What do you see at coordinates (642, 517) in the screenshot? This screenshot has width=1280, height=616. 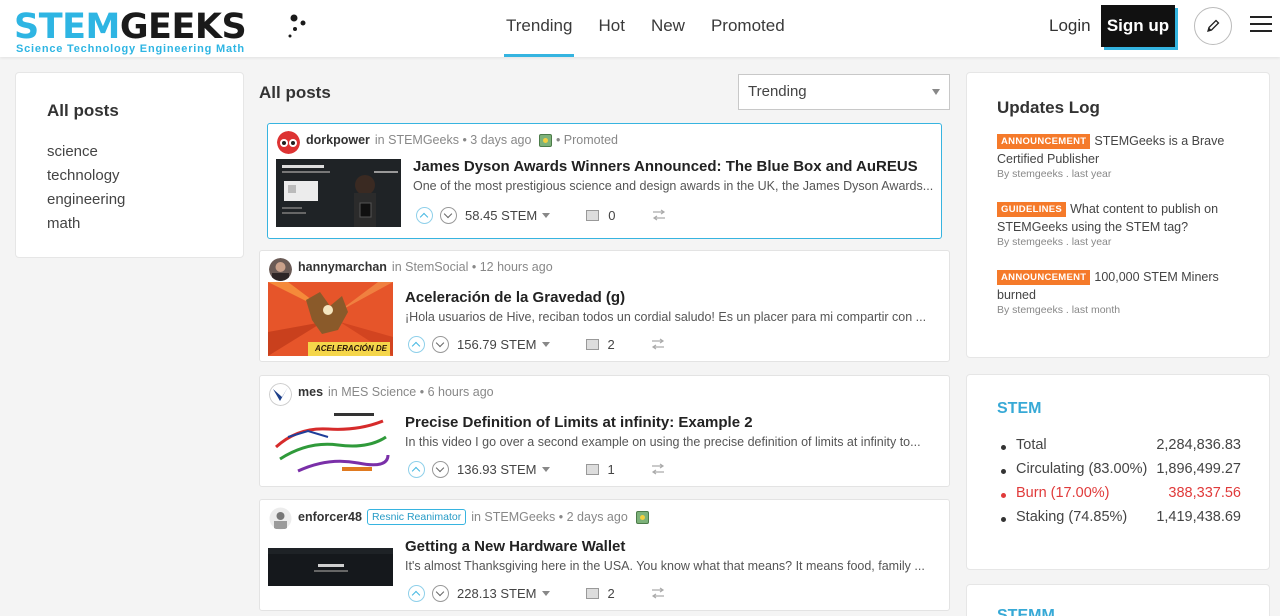 I see `community-badge-icon` at bounding box center [642, 517].